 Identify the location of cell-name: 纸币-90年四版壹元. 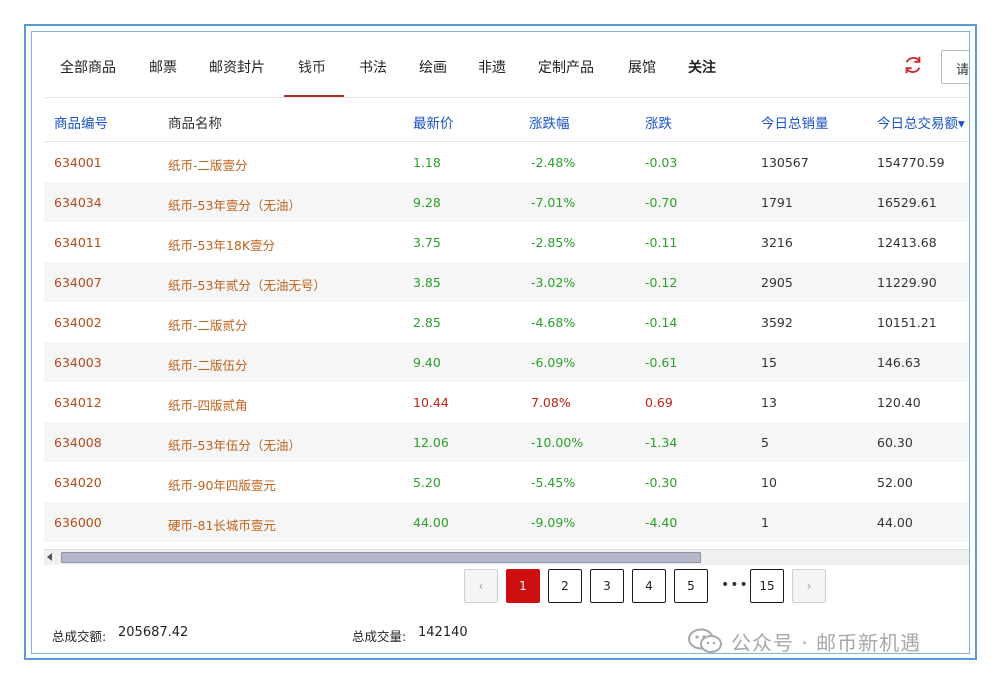
(222, 484).